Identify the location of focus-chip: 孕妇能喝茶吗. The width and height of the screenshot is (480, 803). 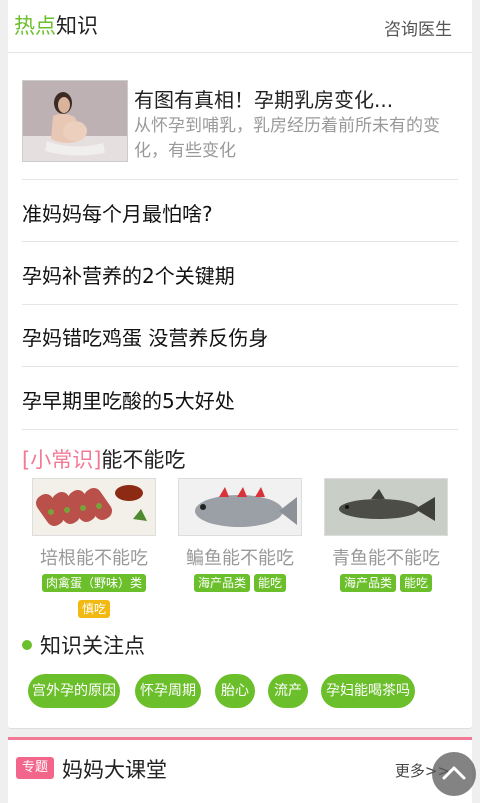
(368, 691).